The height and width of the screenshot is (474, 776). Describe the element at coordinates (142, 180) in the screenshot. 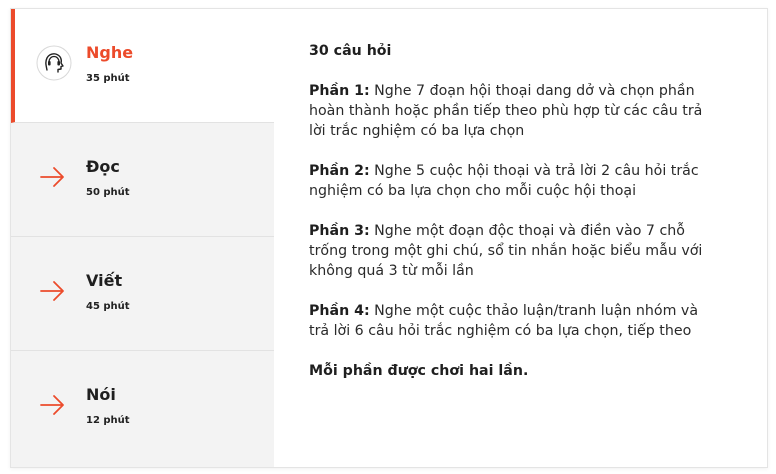

I see `tab-reading: Đọc 50 phút` at that location.